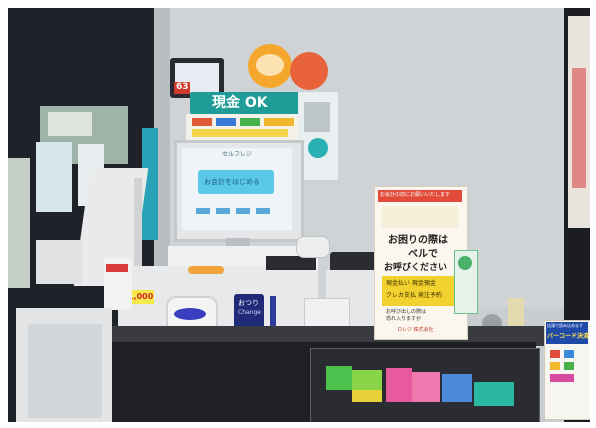  I want to click on bill-slot-small: Change, so click(249, 312).